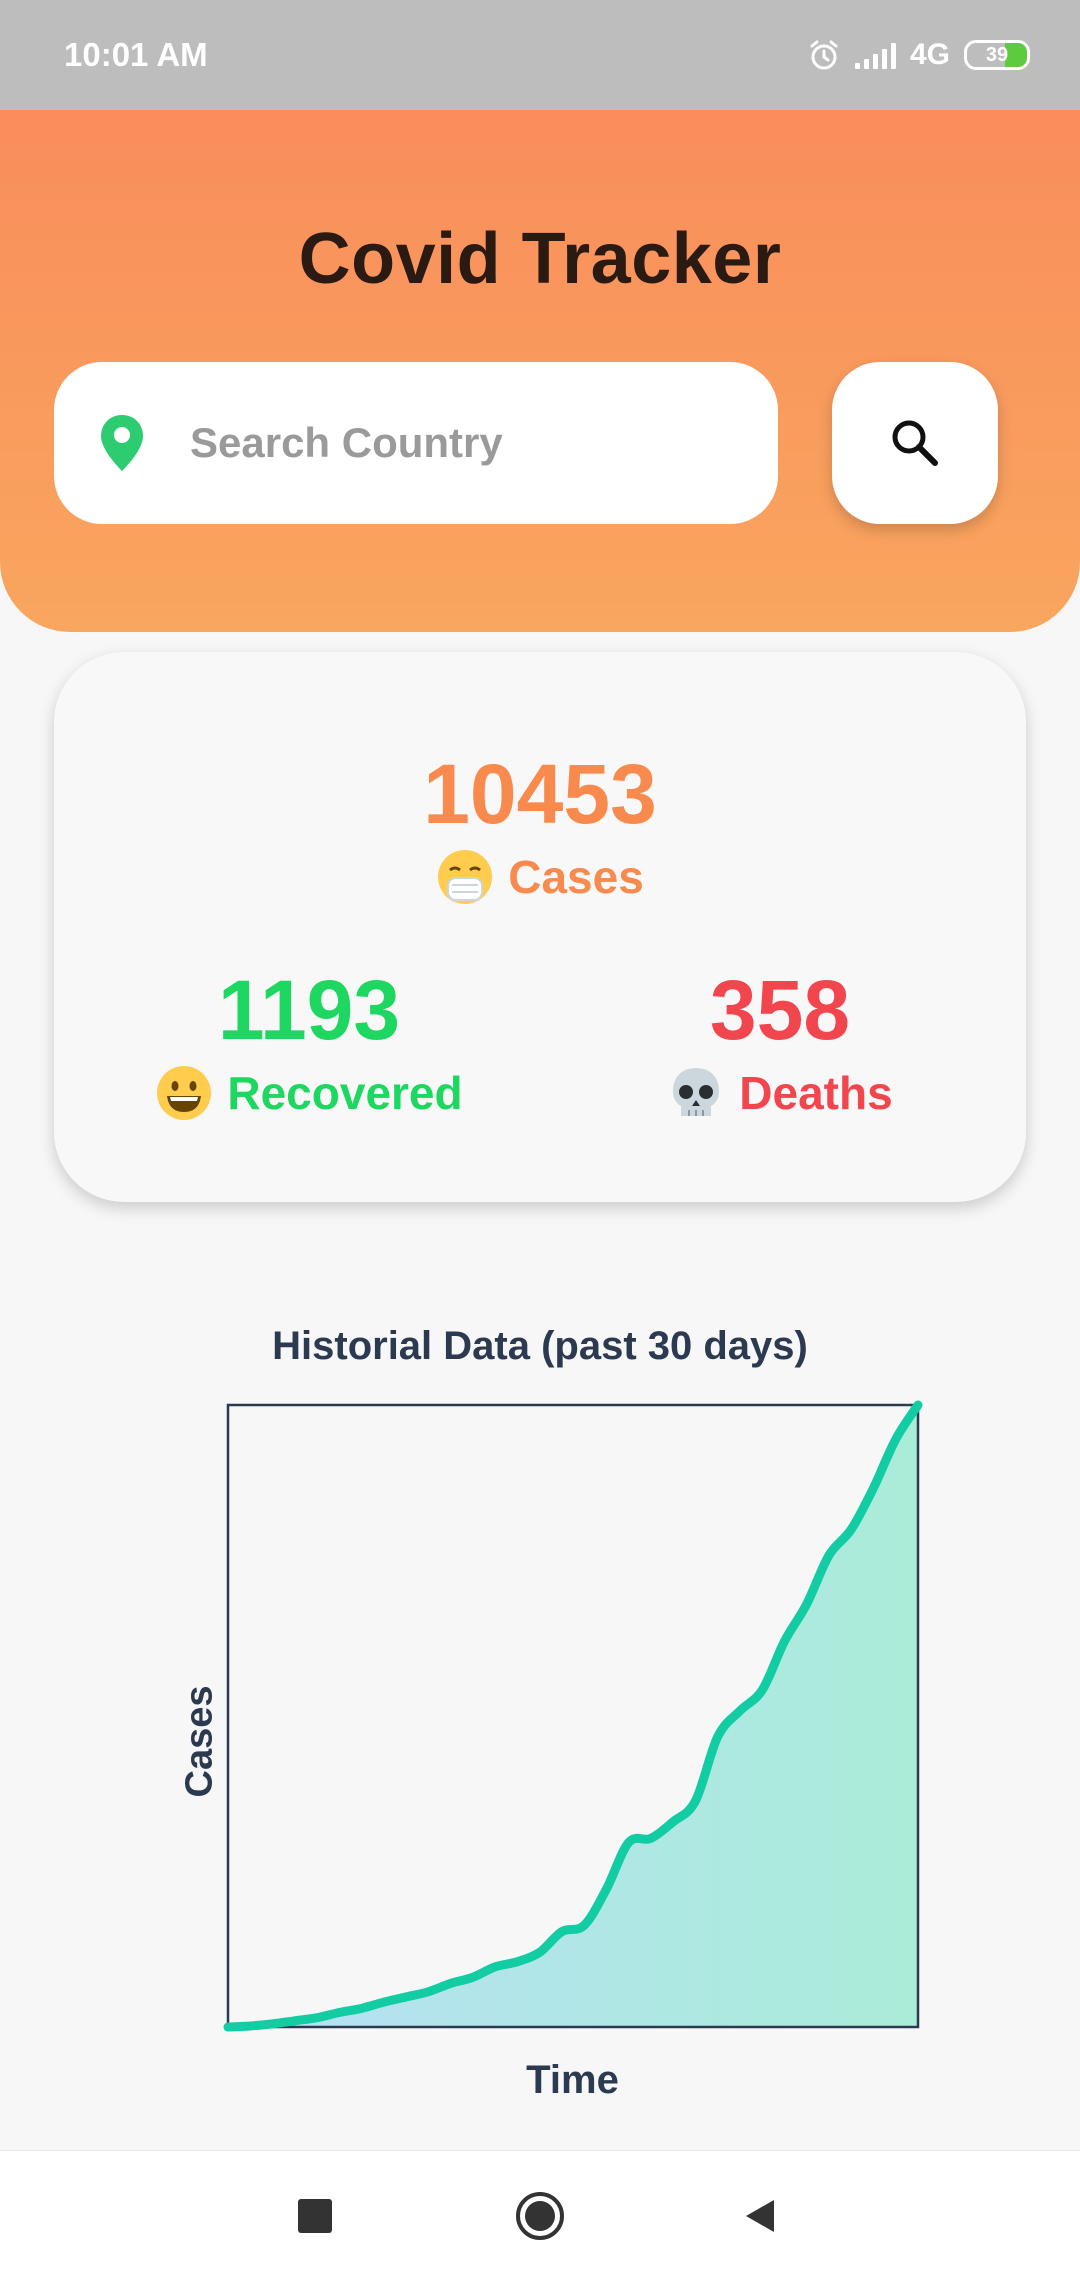 The height and width of the screenshot is (2280, 1080). I want to click on x-axis-label: Time, so click(572, 2080).